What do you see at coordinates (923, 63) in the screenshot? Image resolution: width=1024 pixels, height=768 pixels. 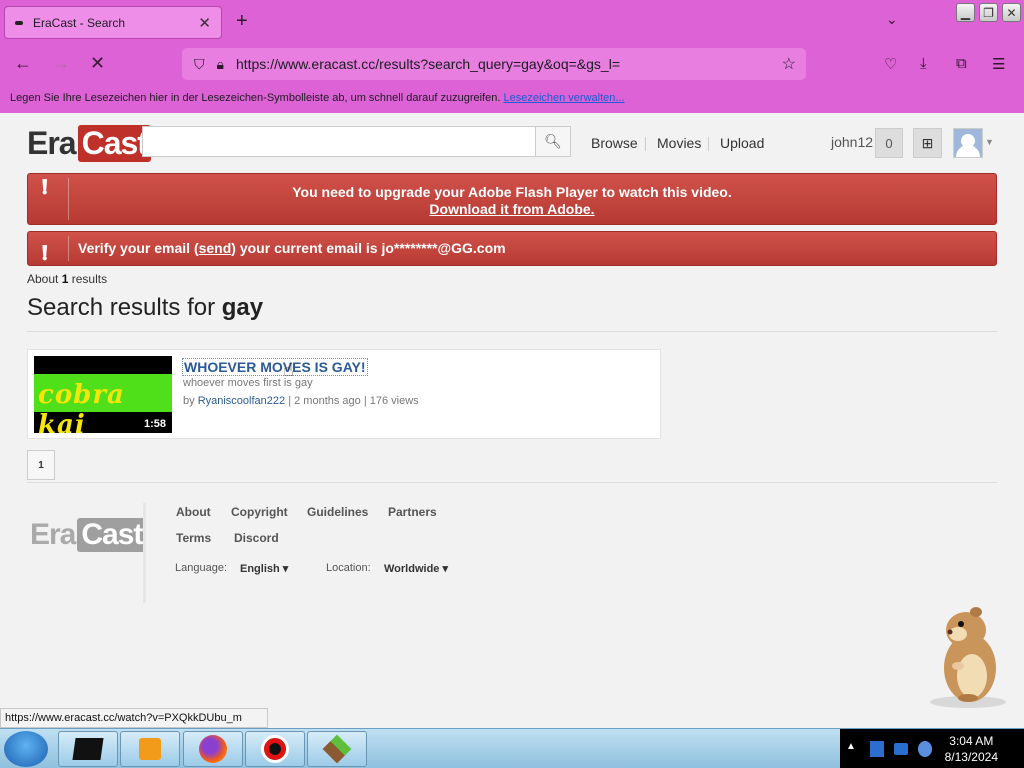 I see `download-icon: ⤓` at bounding box center [923, 63].